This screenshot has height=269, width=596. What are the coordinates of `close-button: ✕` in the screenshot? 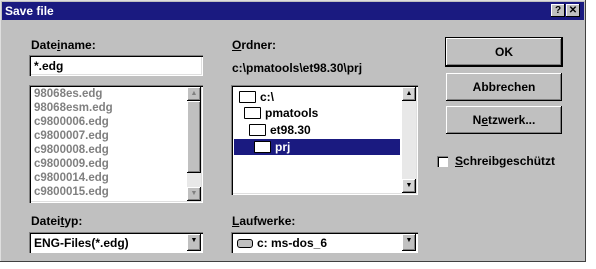 It's located at (573, 10).